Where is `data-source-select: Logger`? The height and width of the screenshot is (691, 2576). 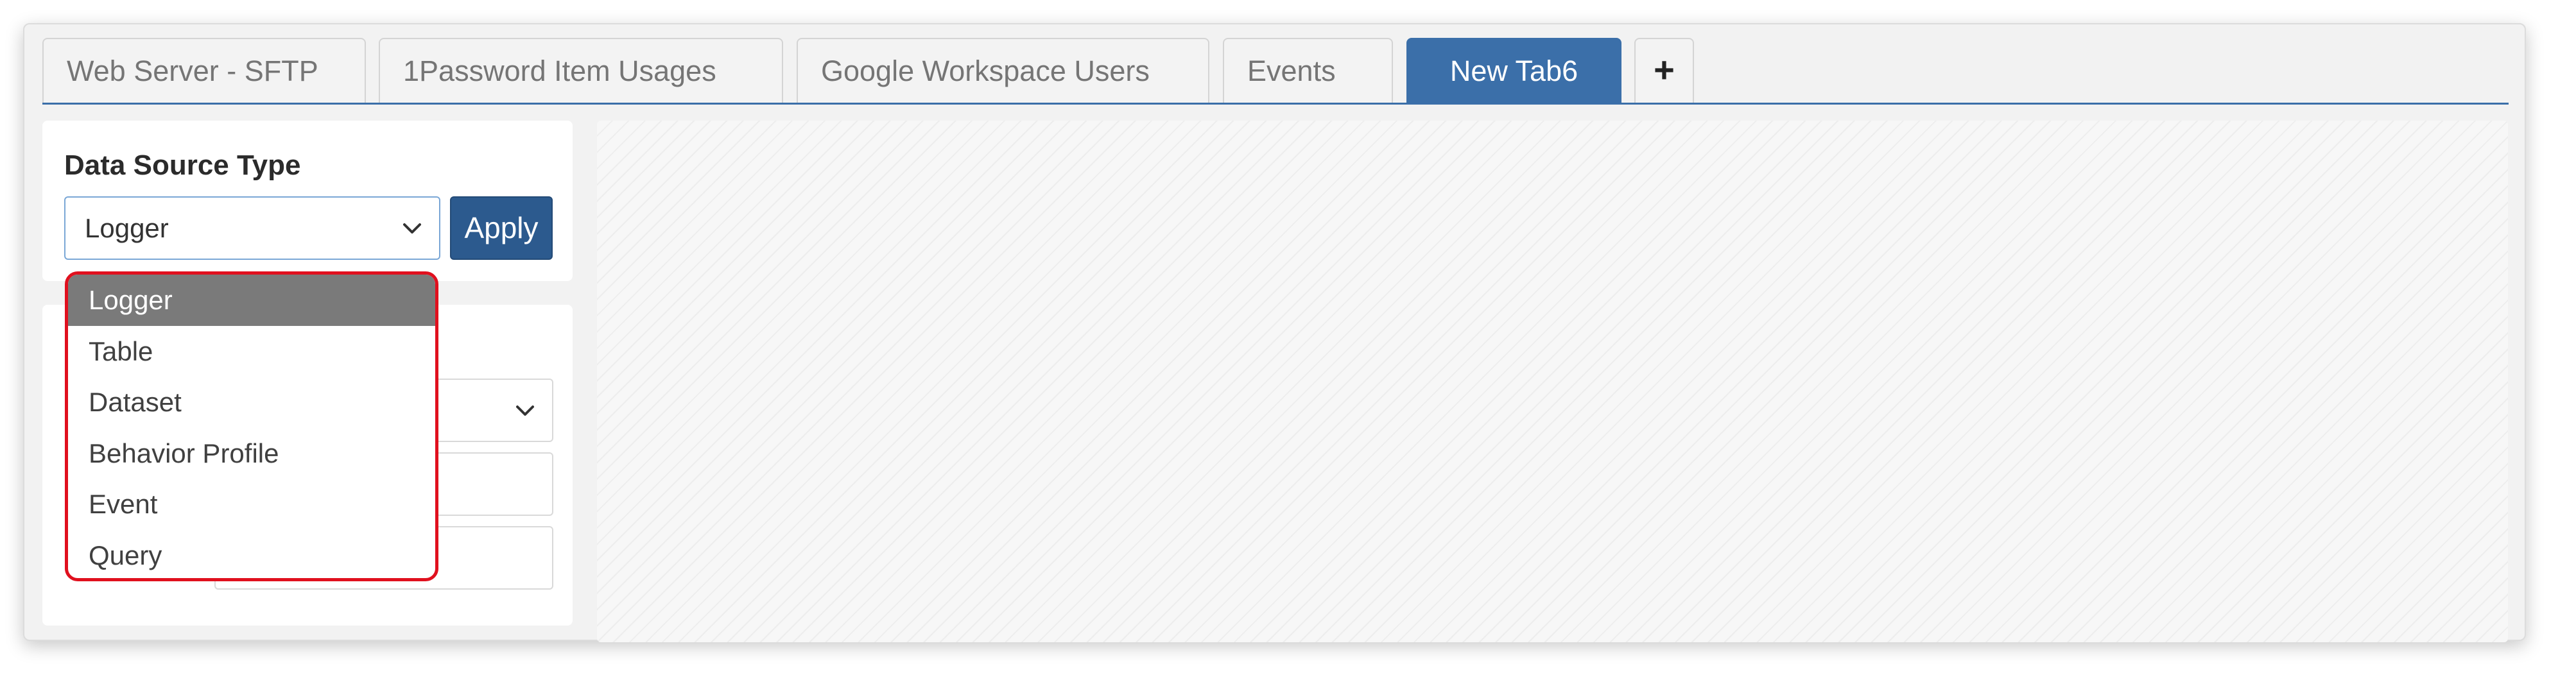 data-source-select: Logger is located at coordinates (252, 228).